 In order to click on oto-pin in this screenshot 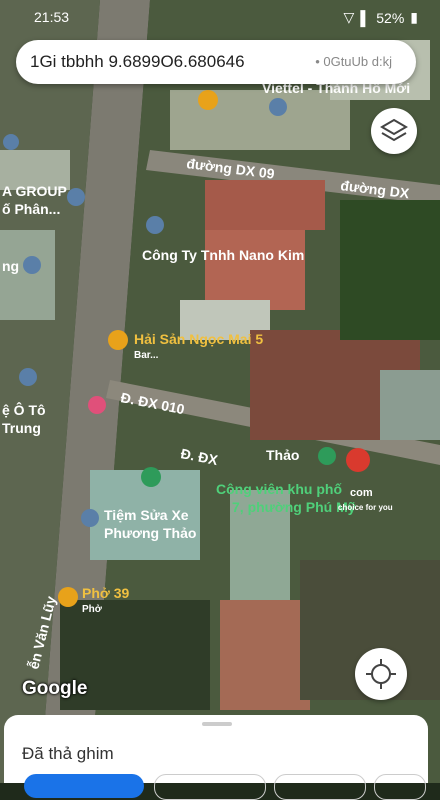, I will do `click(28, 377)`.